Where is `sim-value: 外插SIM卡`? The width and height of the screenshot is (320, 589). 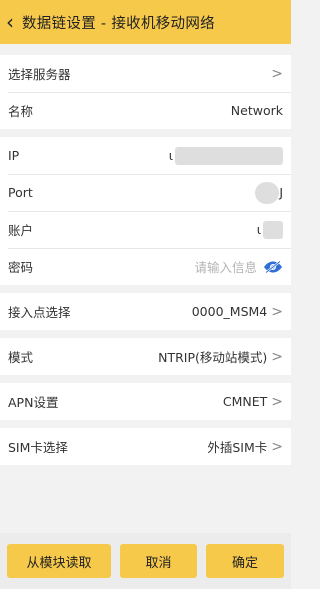
sim-value: 外插SIM卡 is located at coordinates (237, 447).